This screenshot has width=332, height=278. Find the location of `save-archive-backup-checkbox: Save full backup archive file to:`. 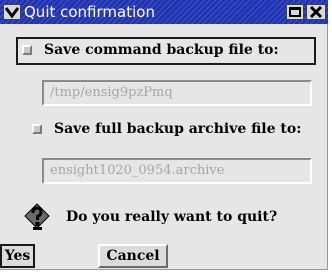

save-archive-backup-checkbox: Save full backup archive file to: is located at coordinates (168, 130).